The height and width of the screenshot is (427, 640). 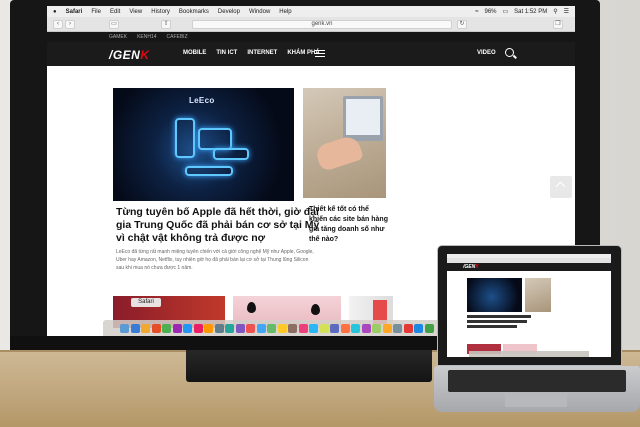 What do you see at coordinates (529, 267) in the screenshot?
I see `mini-navbar: /GENK` at bounding box center [529, 267].